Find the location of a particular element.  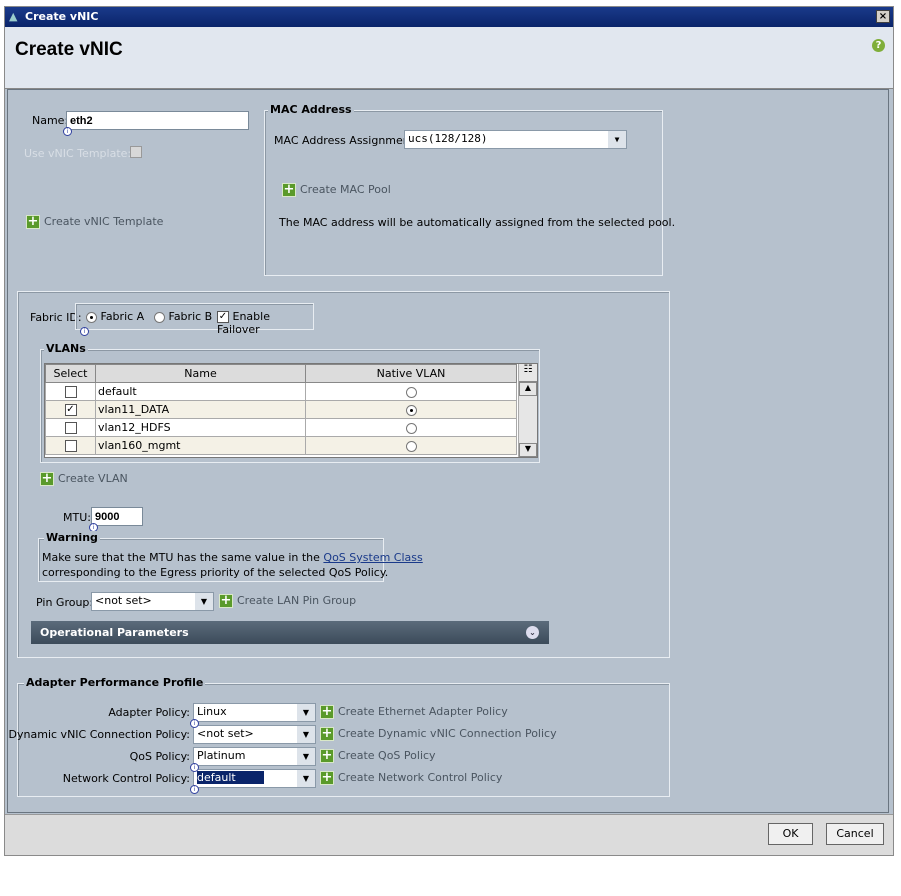

select-checkbox: ✓ is located at coordinates (70, 410).